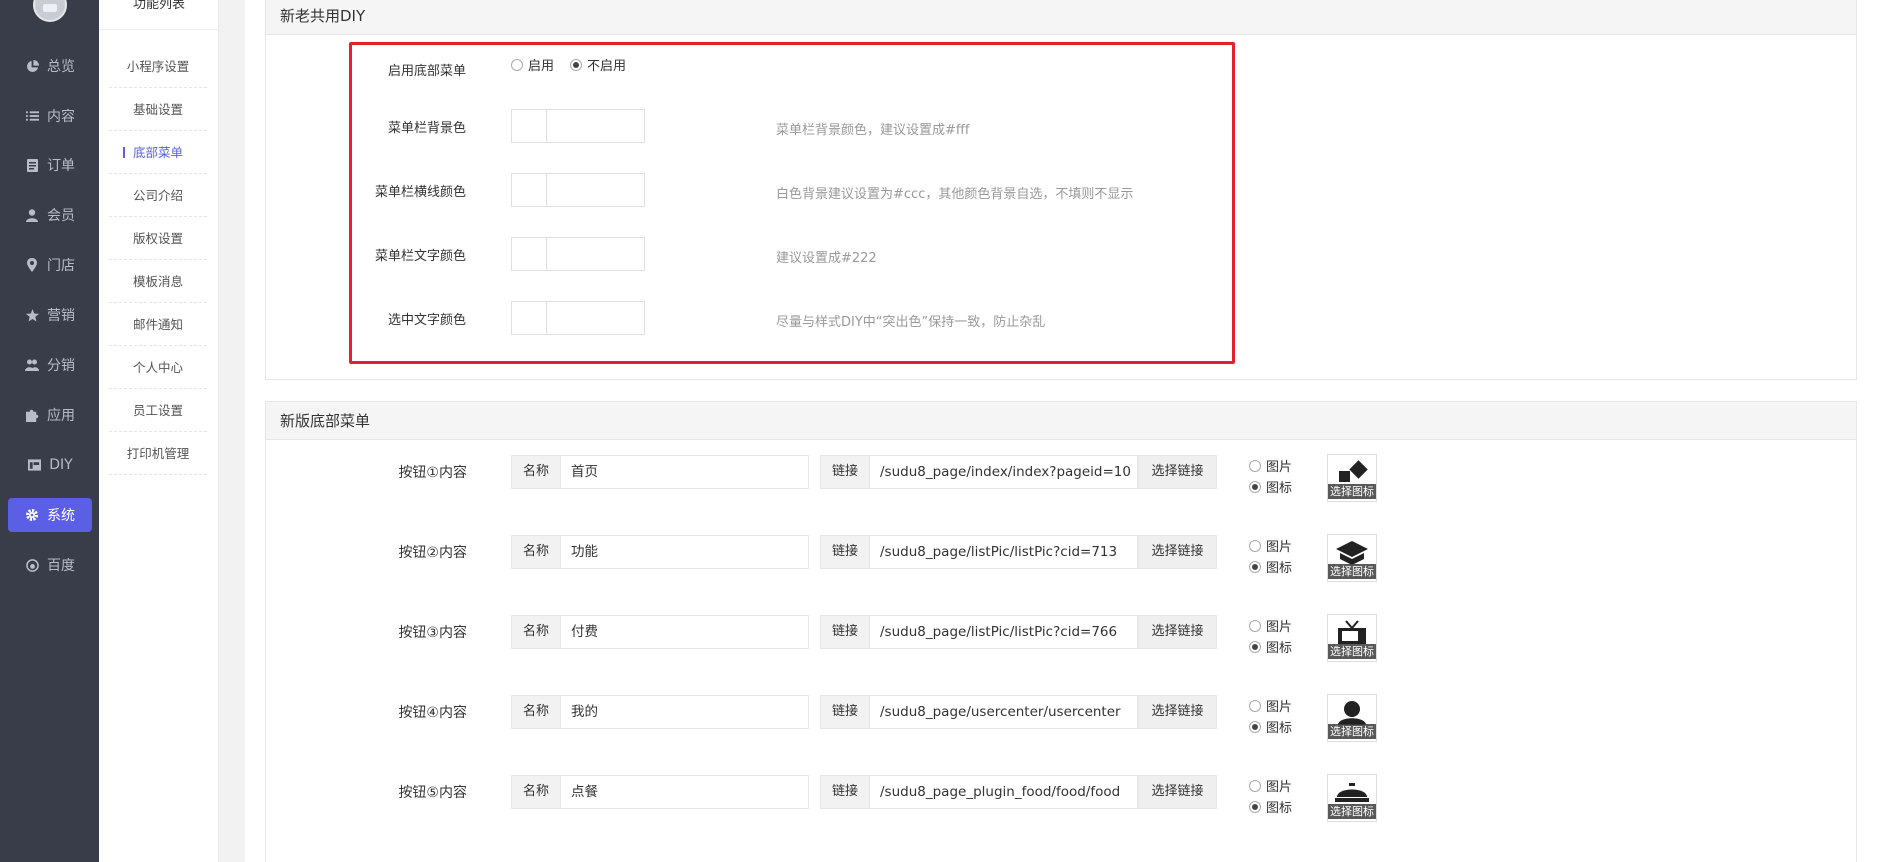  What do you see at coordinates (432, 793) in the screenshot?
I see `button-5-label: 按钮⑤内容` at bounding box center [432, 793].